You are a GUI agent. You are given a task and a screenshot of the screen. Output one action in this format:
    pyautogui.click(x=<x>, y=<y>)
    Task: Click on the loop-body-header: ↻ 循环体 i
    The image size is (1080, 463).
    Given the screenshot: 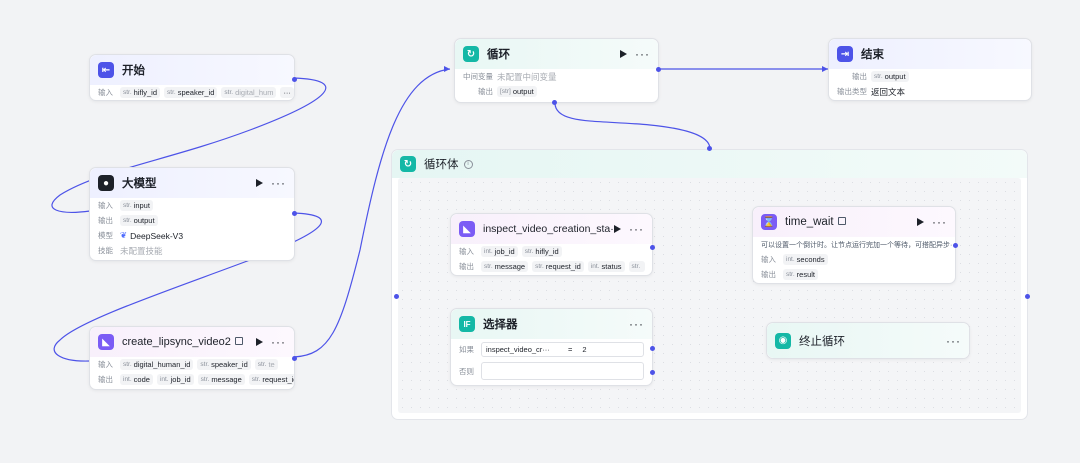 What is the action you would take?
    pyautogui.click(x=709, y=164)
    